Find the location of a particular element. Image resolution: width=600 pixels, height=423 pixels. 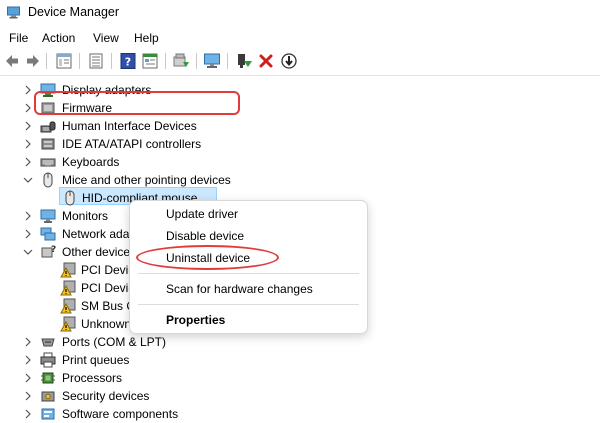

download-icon is located at coordinates (289, 61).